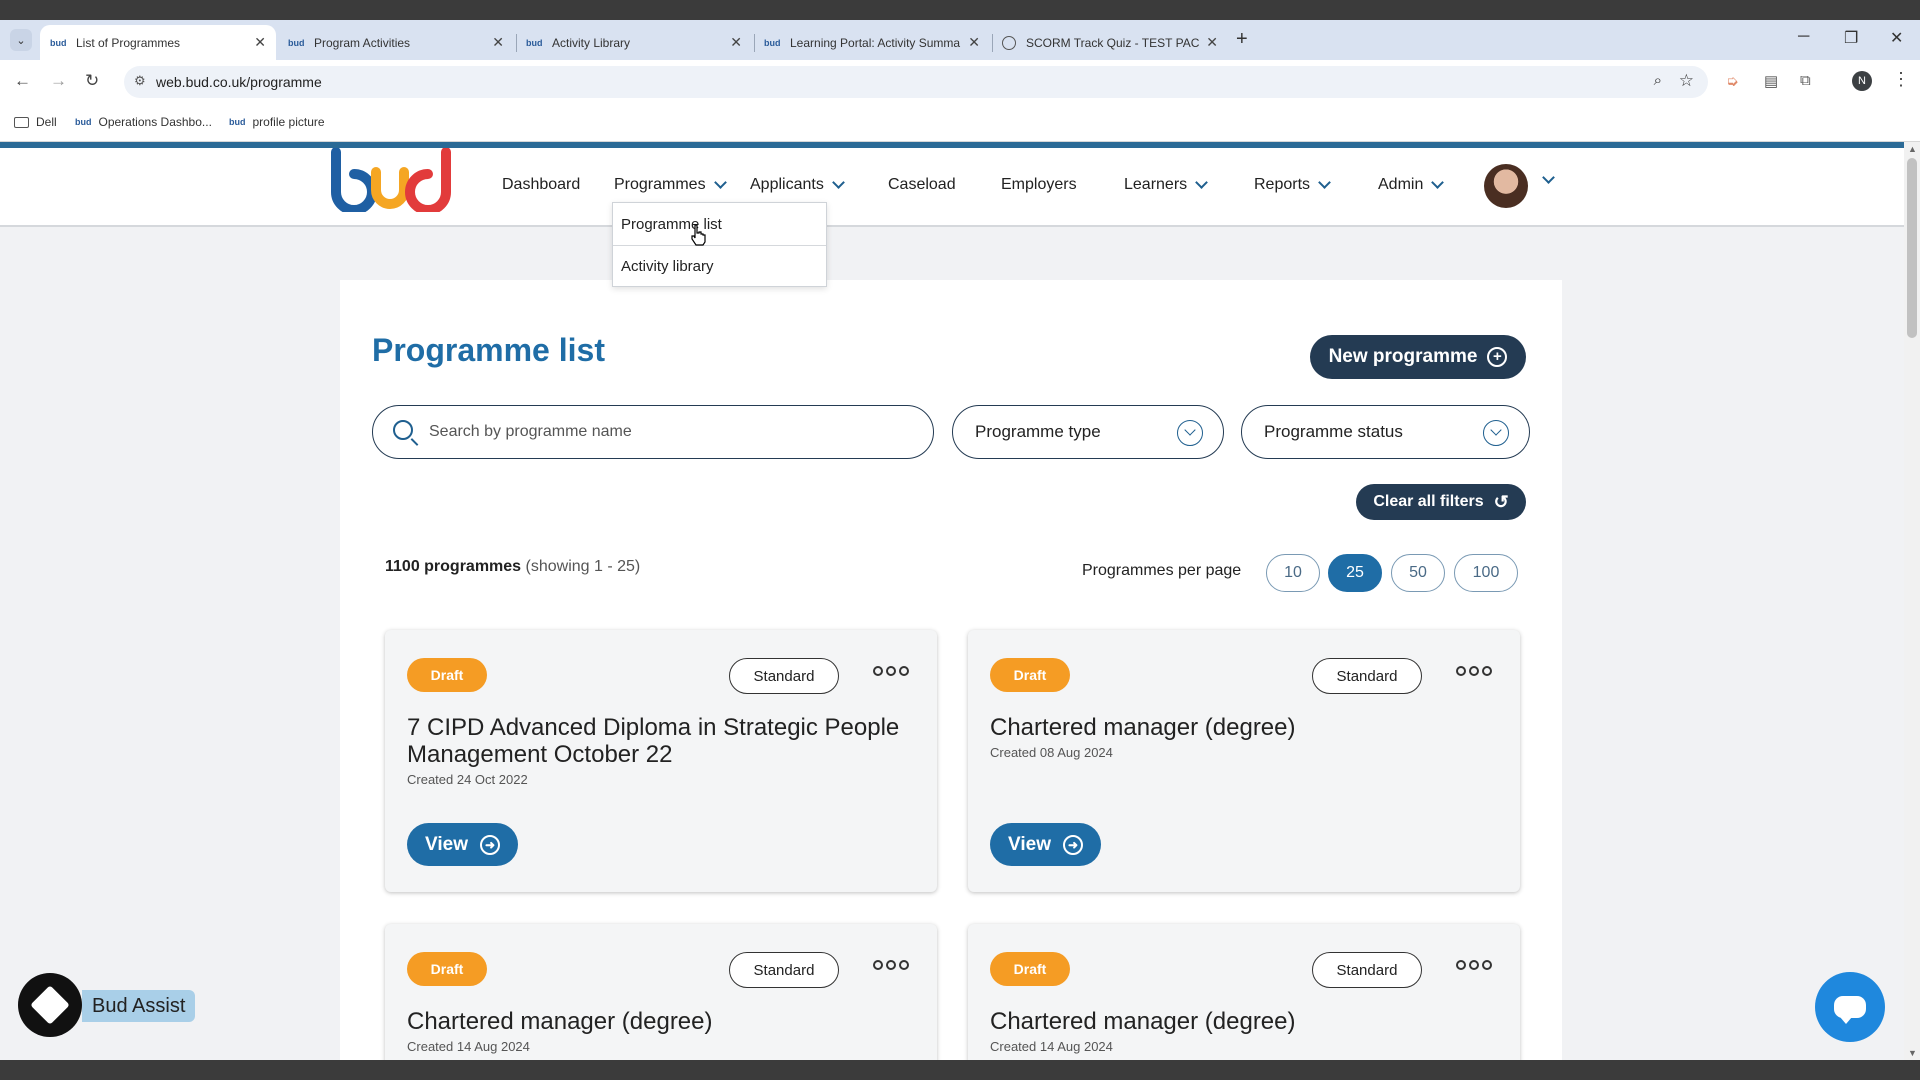  Describe the element at coordinates (922, 185) in the screenshot. I see `nav-caseload: Caseload` at that location.